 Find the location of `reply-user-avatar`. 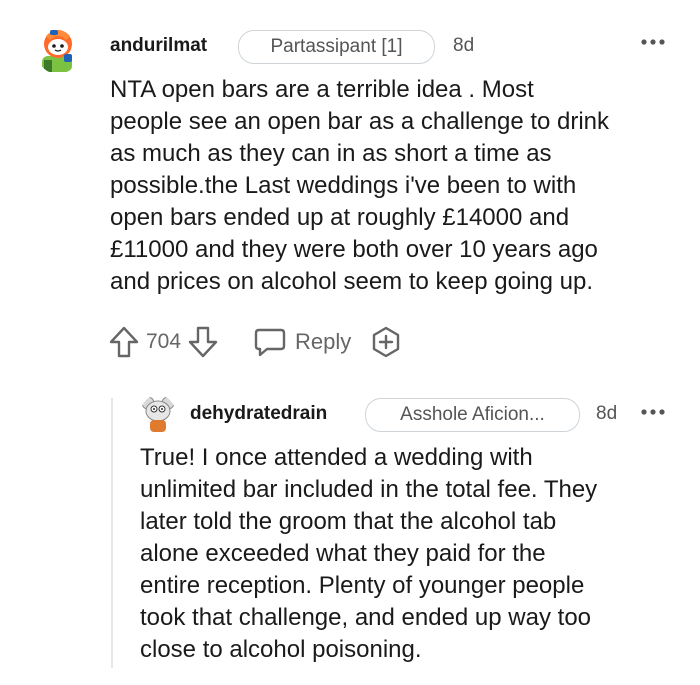

reply-user-avatar is located at coordinates (158, 415).